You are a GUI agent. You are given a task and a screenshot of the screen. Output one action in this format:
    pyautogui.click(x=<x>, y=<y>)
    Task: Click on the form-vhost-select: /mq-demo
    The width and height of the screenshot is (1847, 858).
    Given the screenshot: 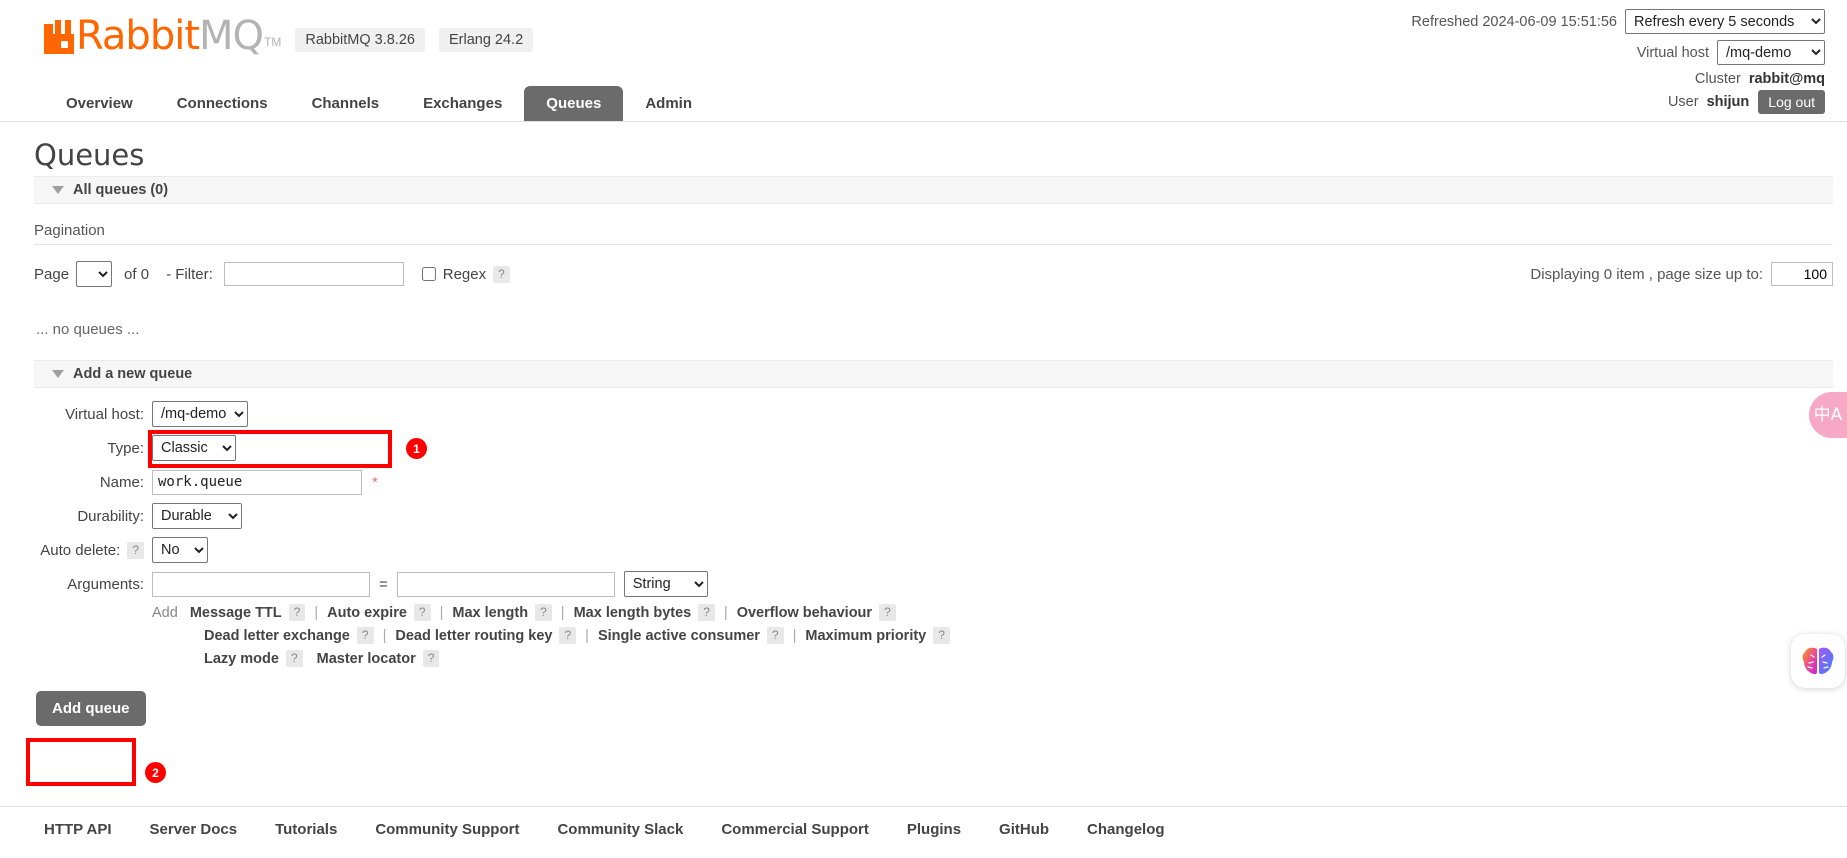 What is the action you would take?
    pyautogui.click(x=200, y=414)
    